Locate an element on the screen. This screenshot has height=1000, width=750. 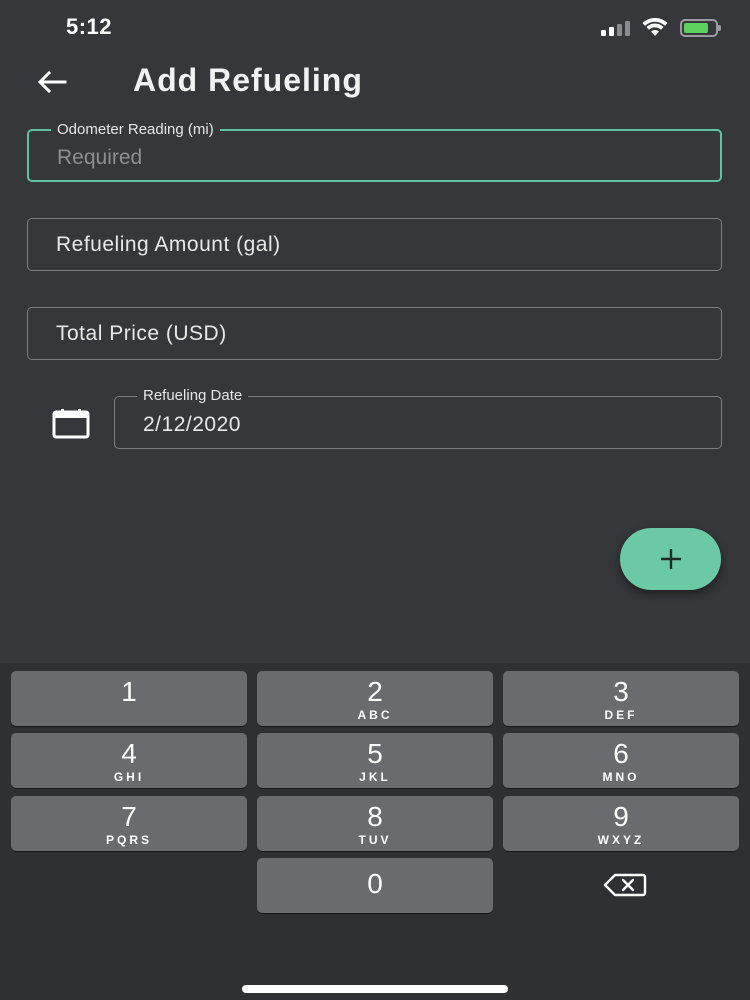
key-9: 9 WXYZ is located at coordinates (621, 823).